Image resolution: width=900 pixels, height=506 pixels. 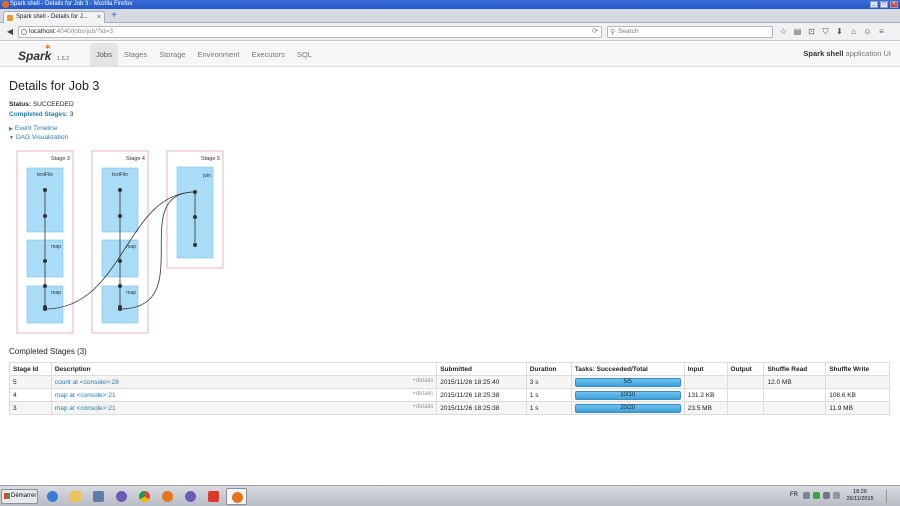 What do you see at coordinates (627, 369) in the screenshot?
I see `col-tasks: Tasks: Succeeded/Total` at bounding box center [627, 369].